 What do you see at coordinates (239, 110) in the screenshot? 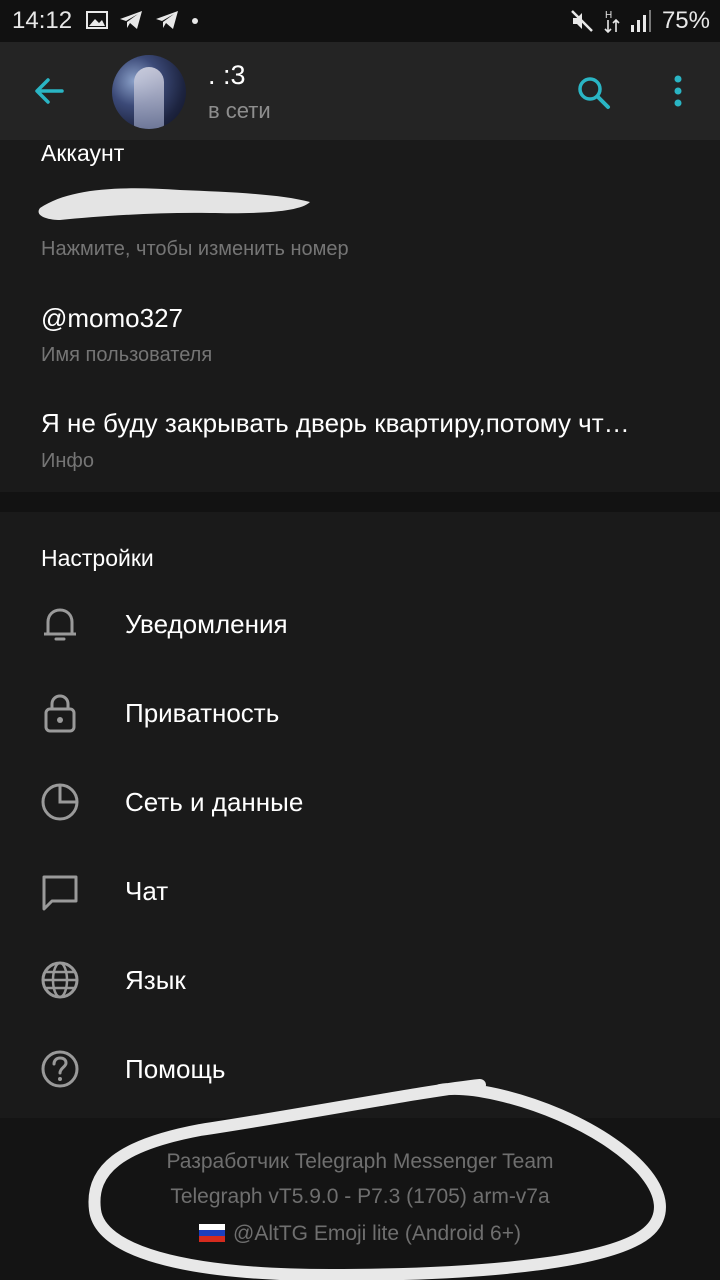
I see `online-status: в сети` at bounding box center [239, 110].